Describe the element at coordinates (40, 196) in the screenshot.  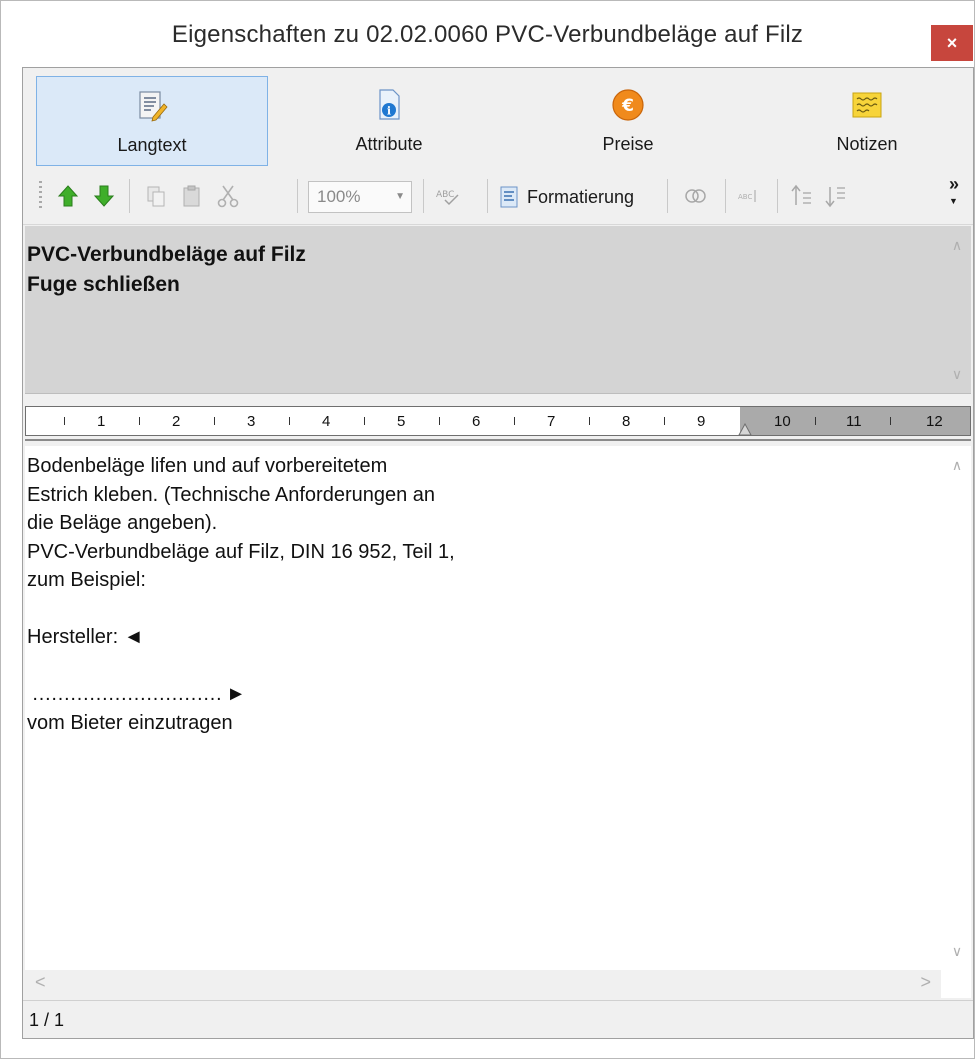
I see `toolbar-grip` at that location.